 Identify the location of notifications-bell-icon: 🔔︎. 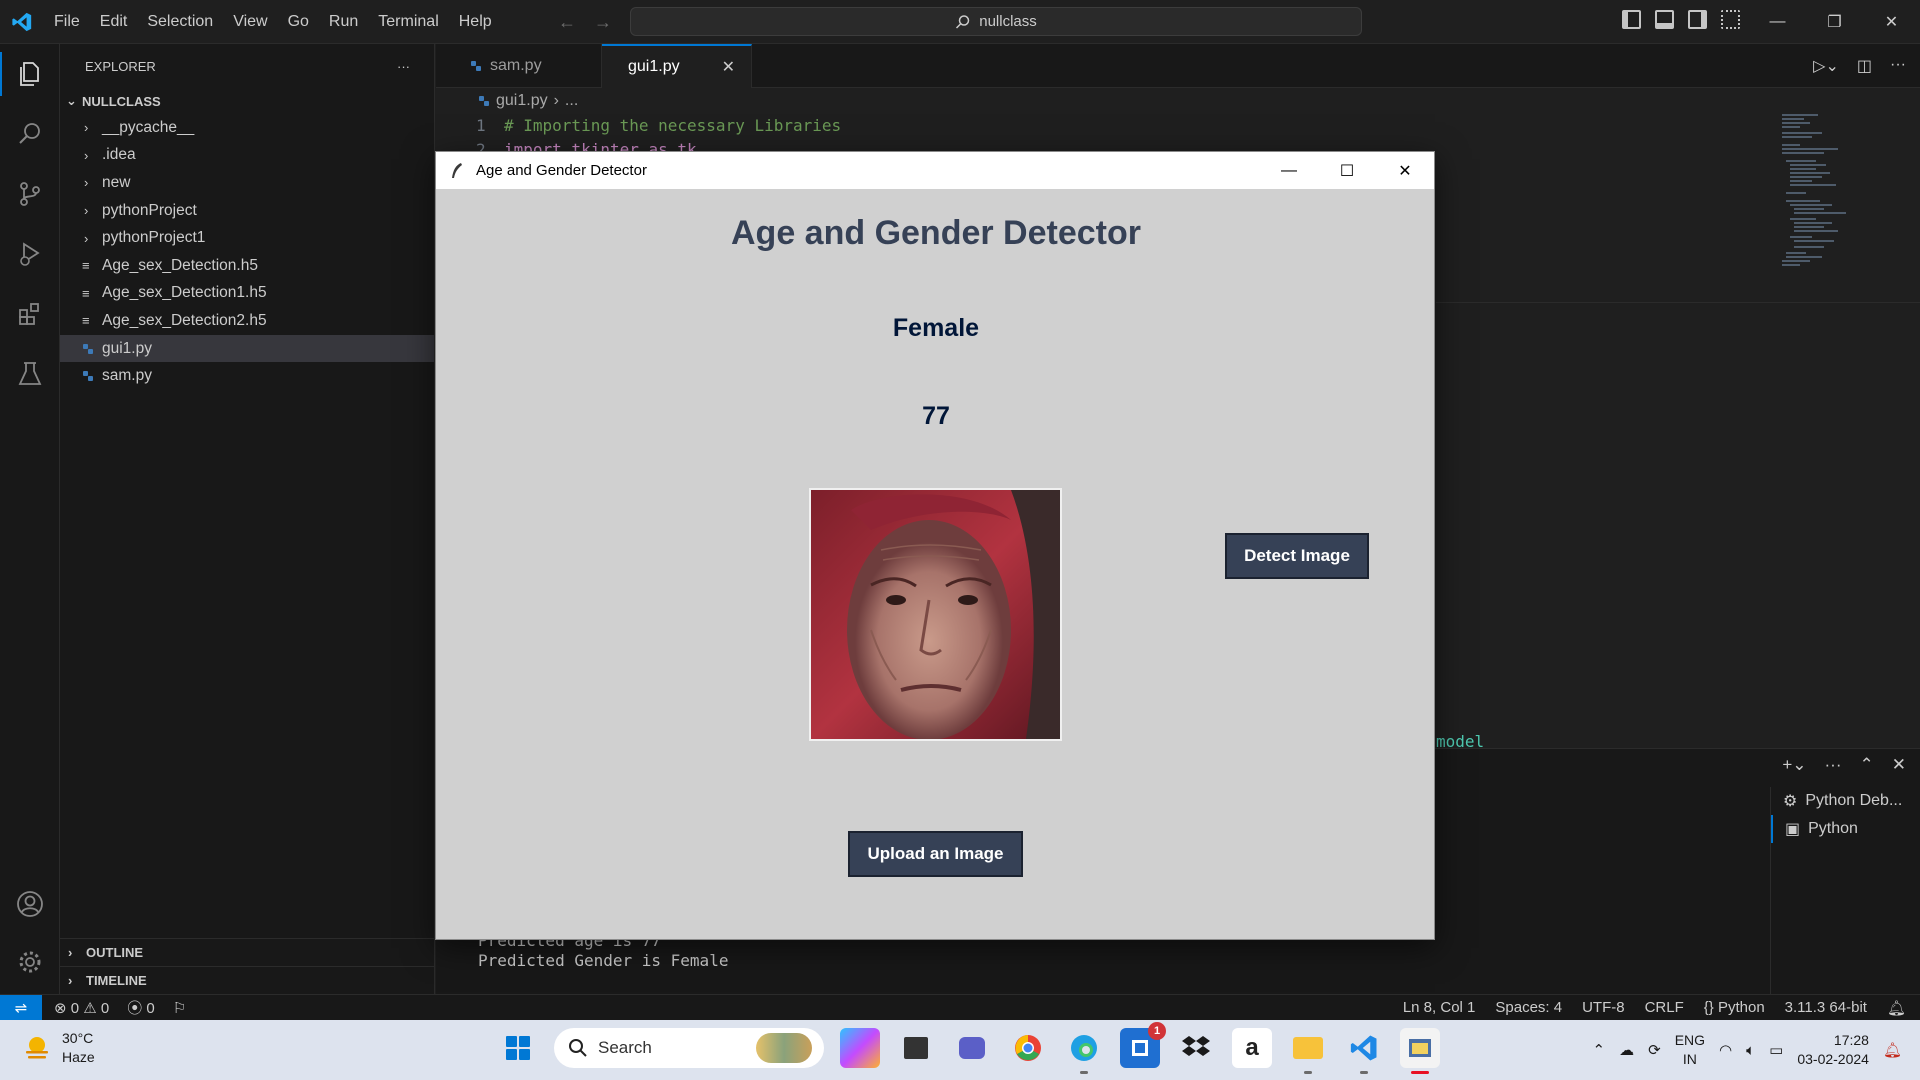
(1896, 1008).